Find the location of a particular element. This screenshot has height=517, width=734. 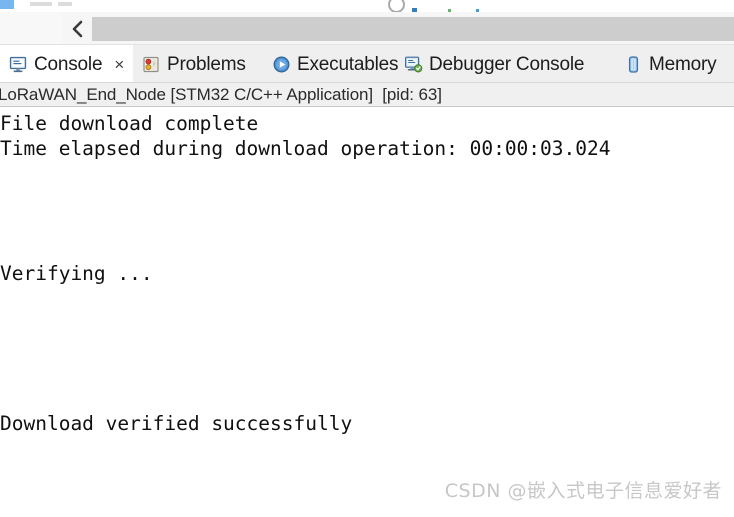

tab-label: Console is located at coordinates (68, 64).